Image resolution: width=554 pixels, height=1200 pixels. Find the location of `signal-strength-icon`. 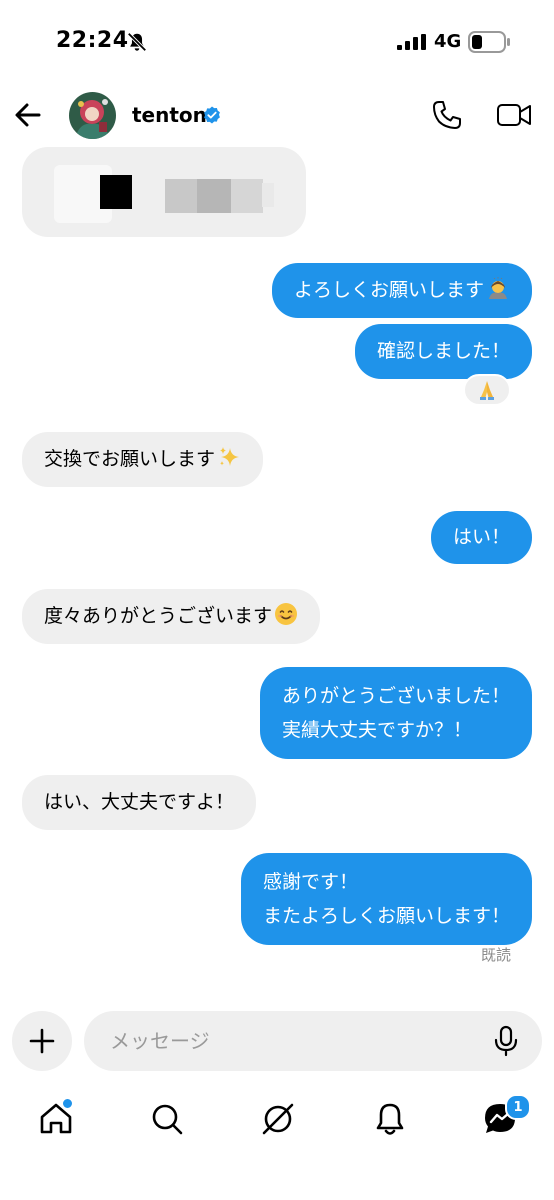

signal-strength-icon is located at coordinates (411, 42).